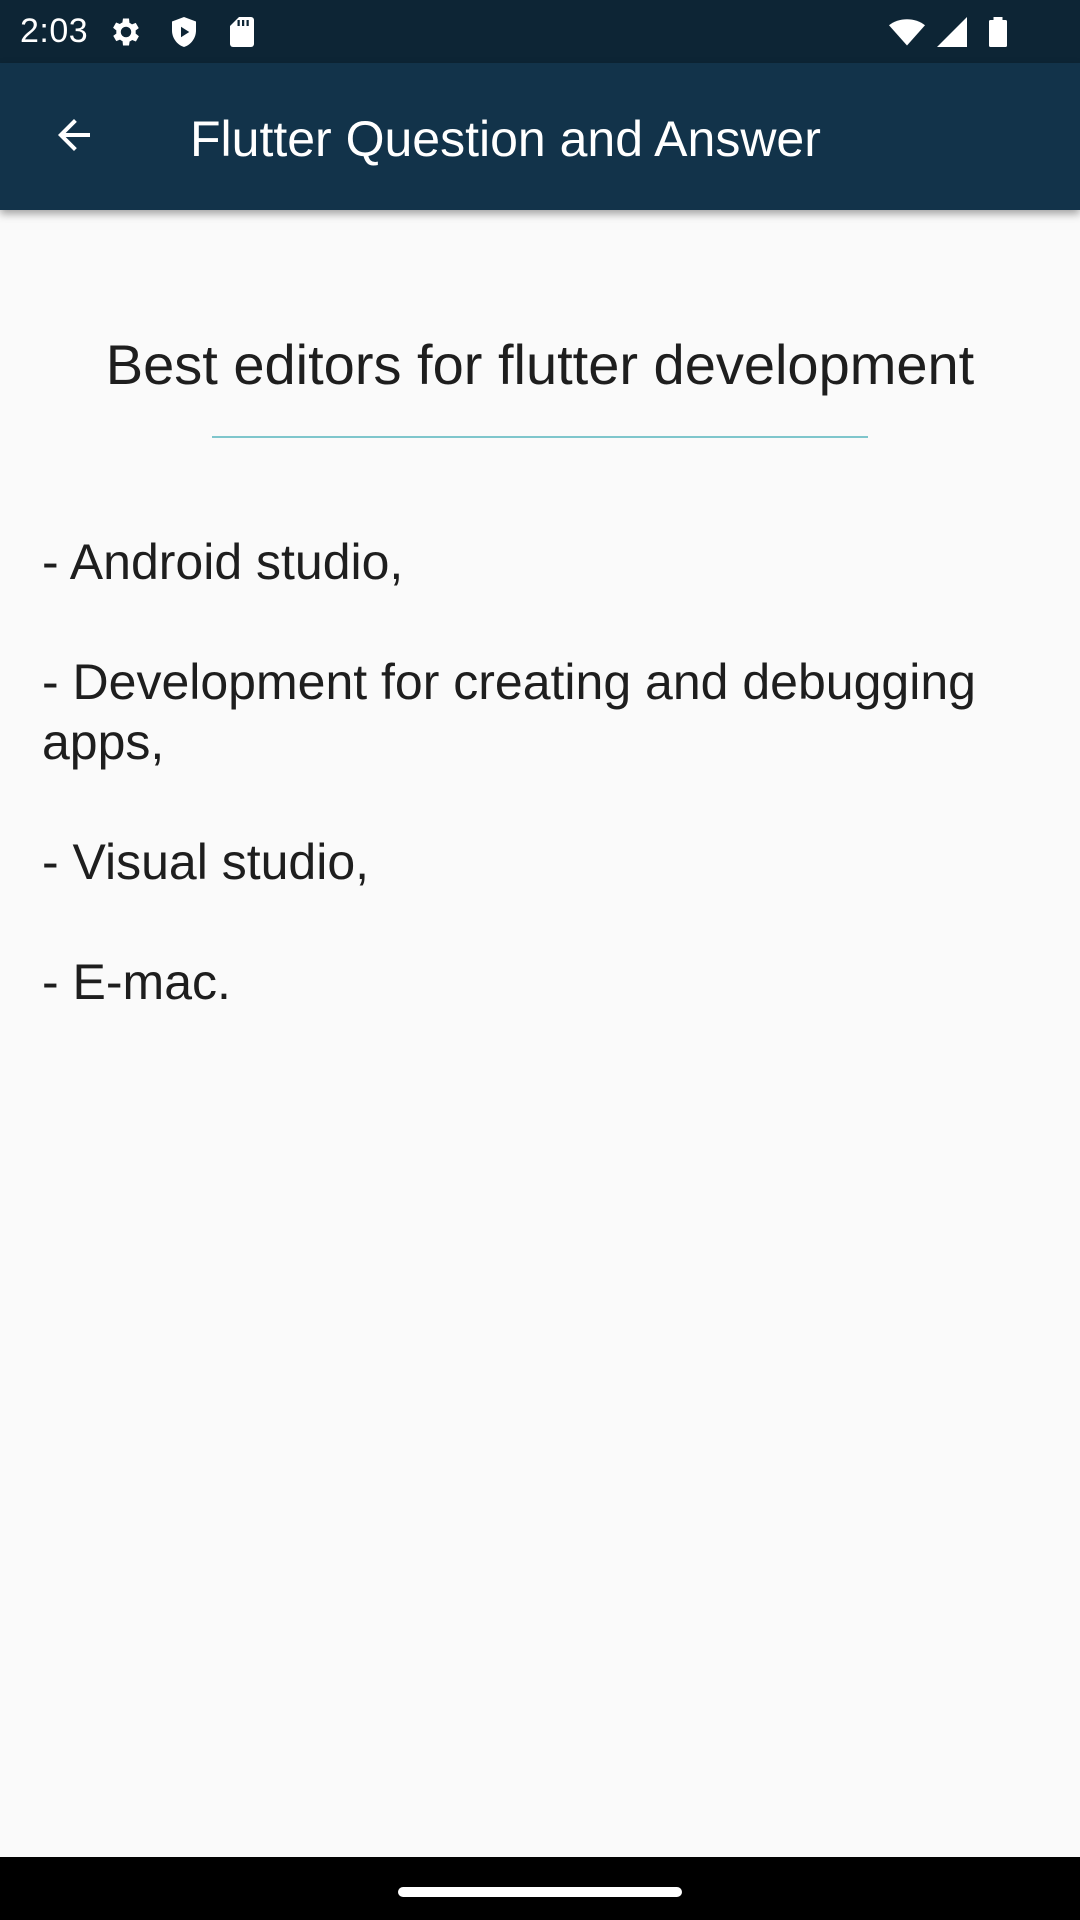  What do you see at coordinates (136, 982) in the screenshot?
I see `answer-item-emac: - E-mac.` at bounding box center [136, 982].